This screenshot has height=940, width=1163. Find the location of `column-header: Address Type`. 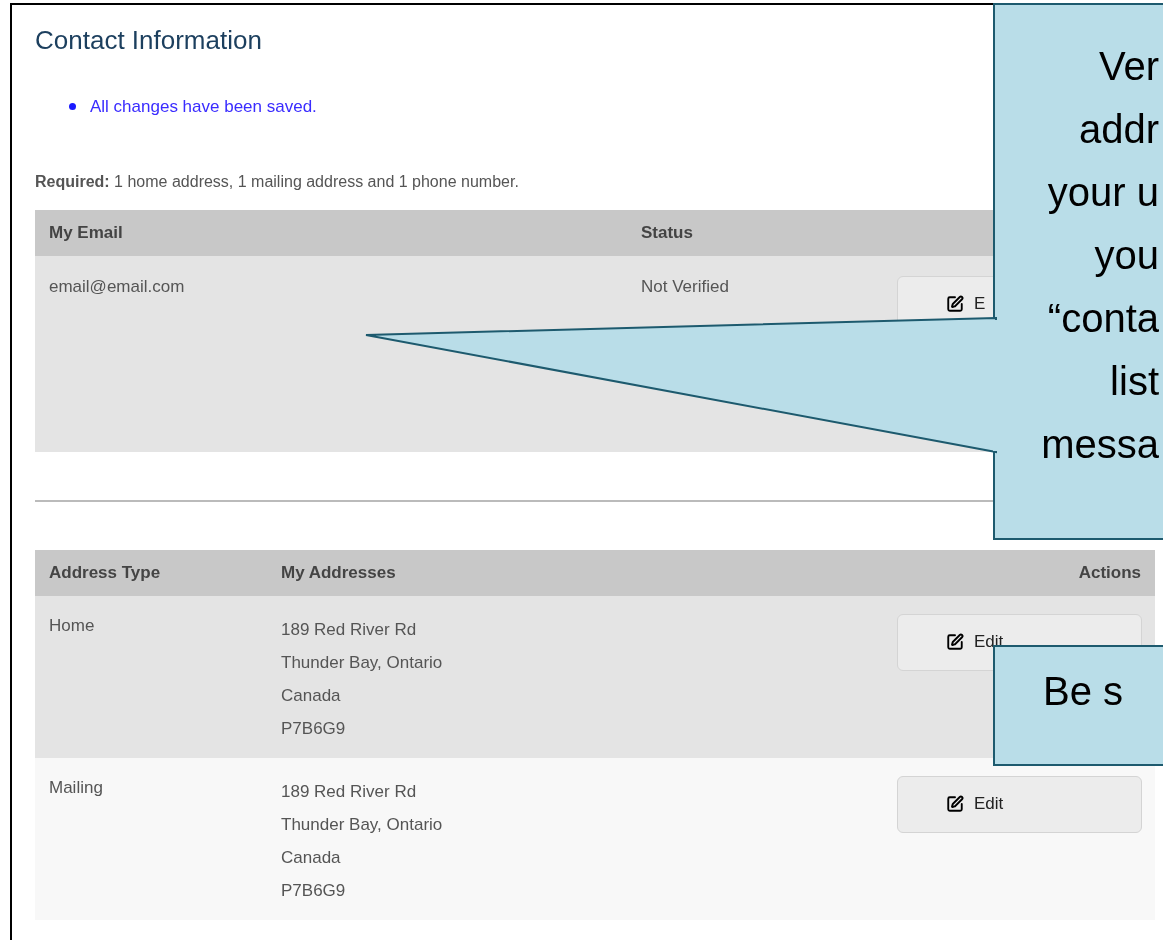

column-header: Address Type is located at coordinates (105, 572).